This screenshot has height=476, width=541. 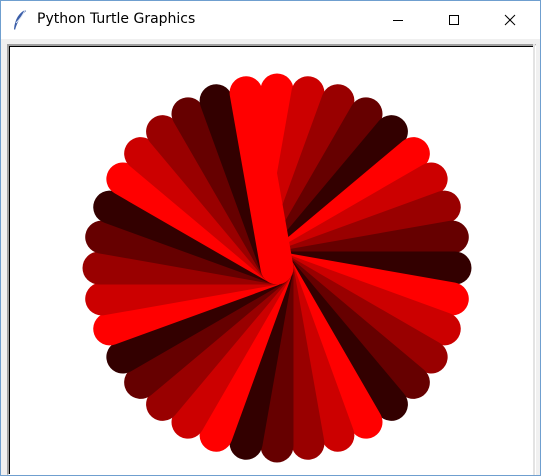 I want to click on minimize-icon, so click(x=398, y=20).